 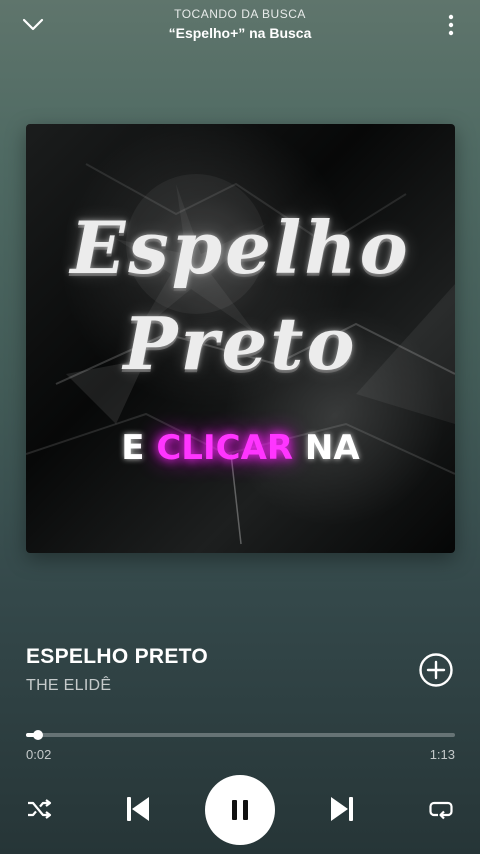 I want to click on elapsed-time: 0:02, so click(x=39, y=754).